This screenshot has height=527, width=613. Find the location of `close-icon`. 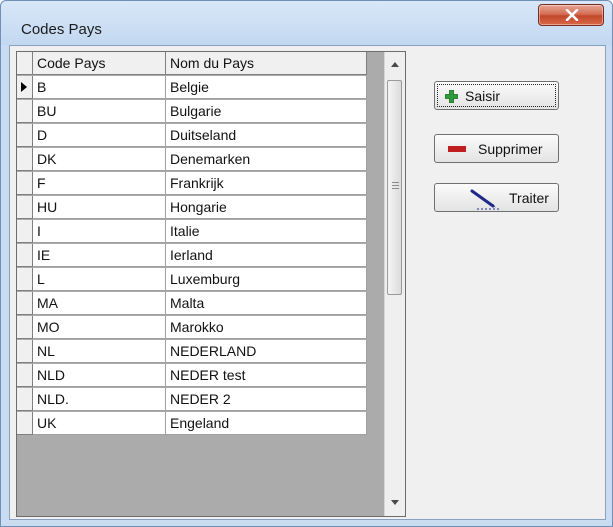

close-icon is located at coordinates (572, 15).